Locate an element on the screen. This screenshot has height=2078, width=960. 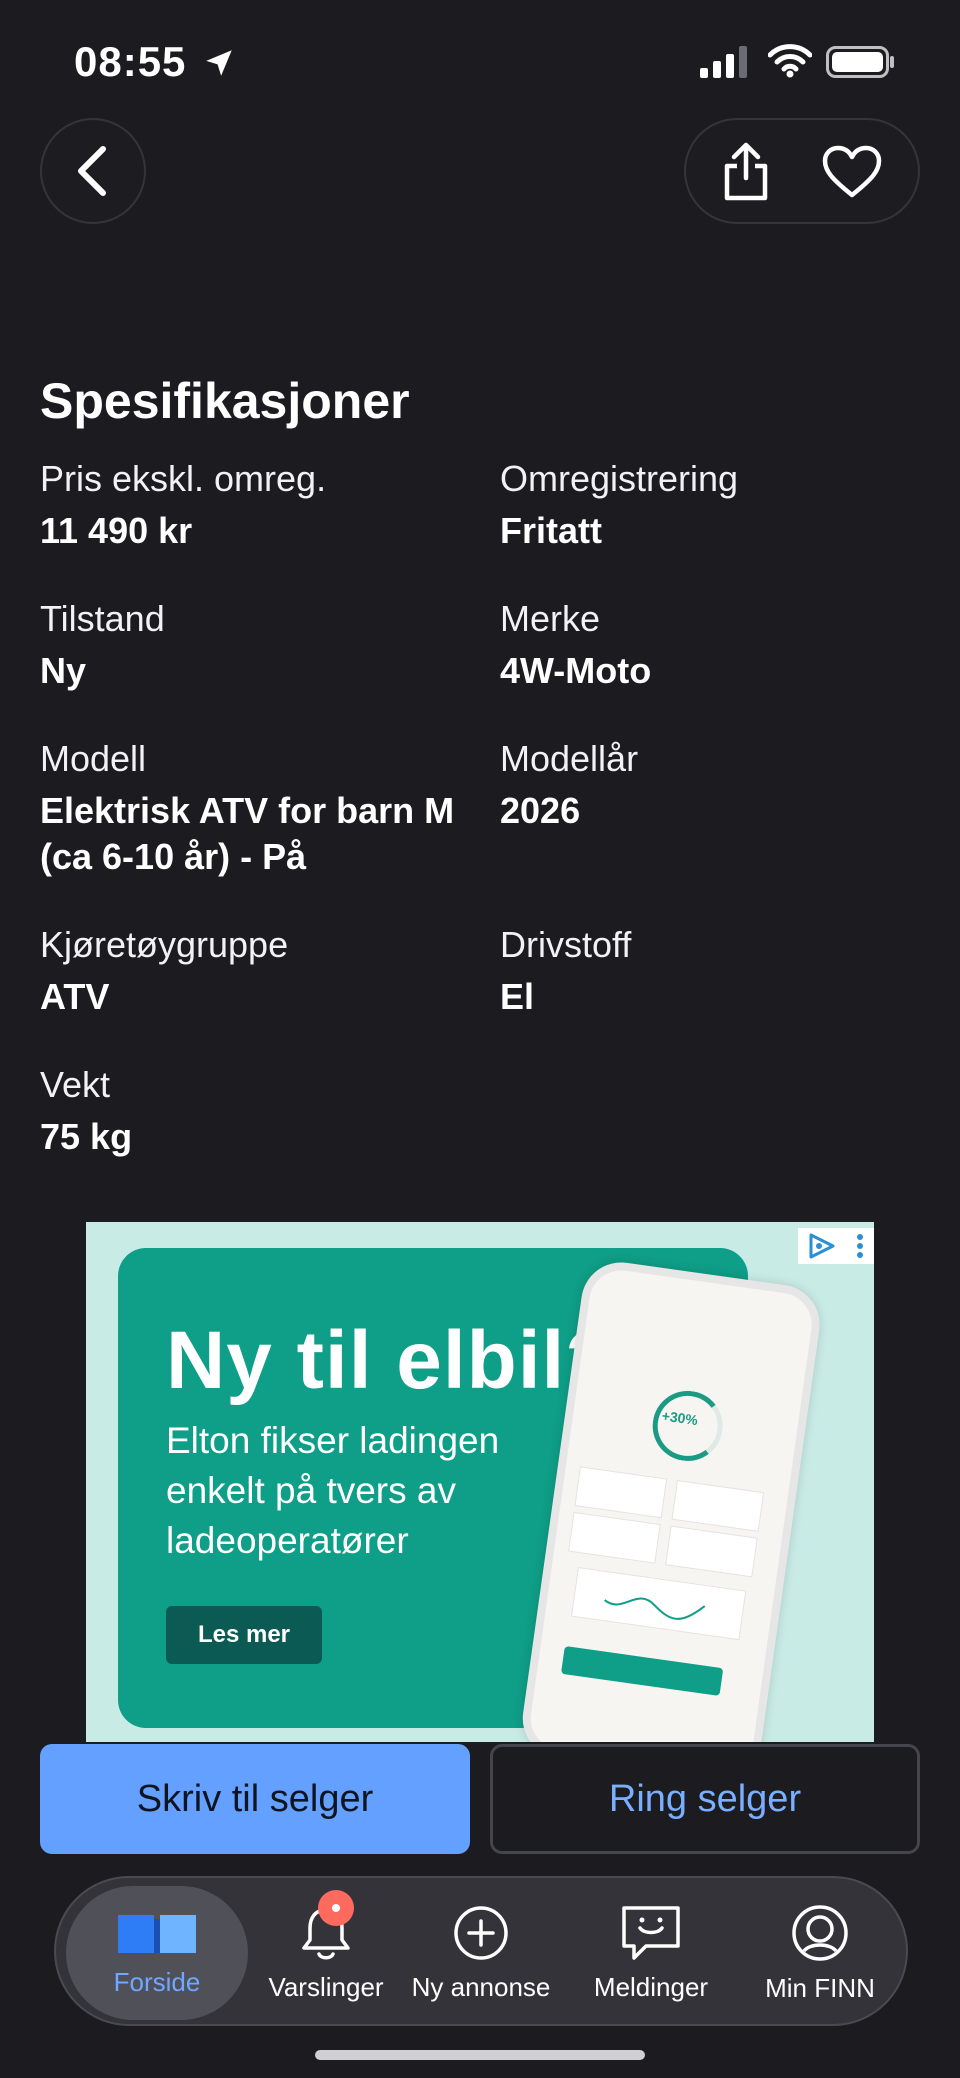
battery-icon is located at coordinates (860, 62).